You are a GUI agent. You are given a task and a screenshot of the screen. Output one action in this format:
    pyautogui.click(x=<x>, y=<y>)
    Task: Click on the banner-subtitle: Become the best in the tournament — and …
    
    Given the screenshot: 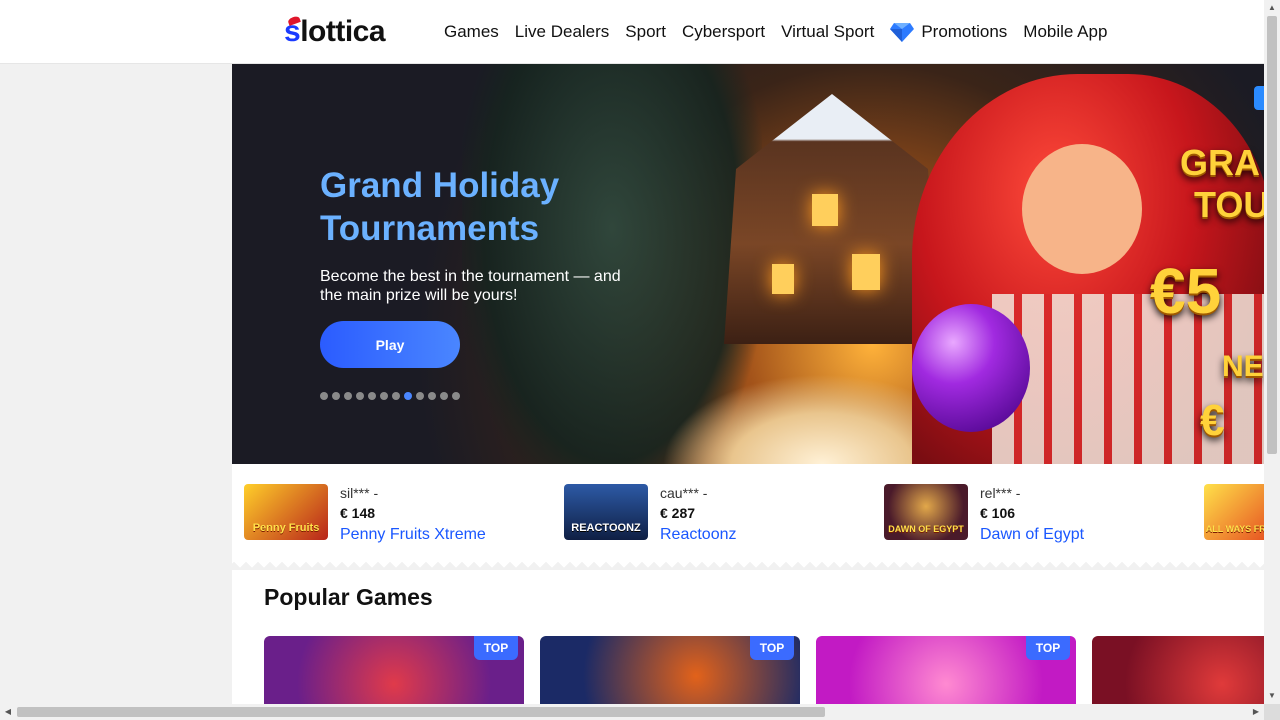 What is the action you would take?
    pyautogui.click(x=470, y=286)
    